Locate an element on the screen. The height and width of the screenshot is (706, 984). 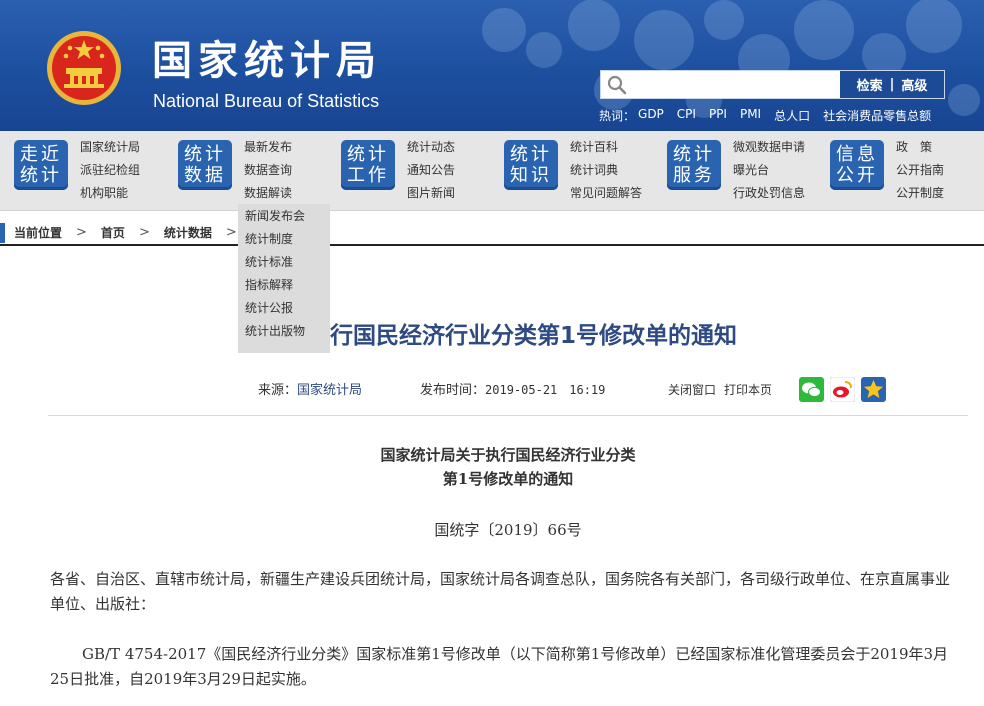
article-source: 来源：国家统计局 is located at coordinates (310, 388).